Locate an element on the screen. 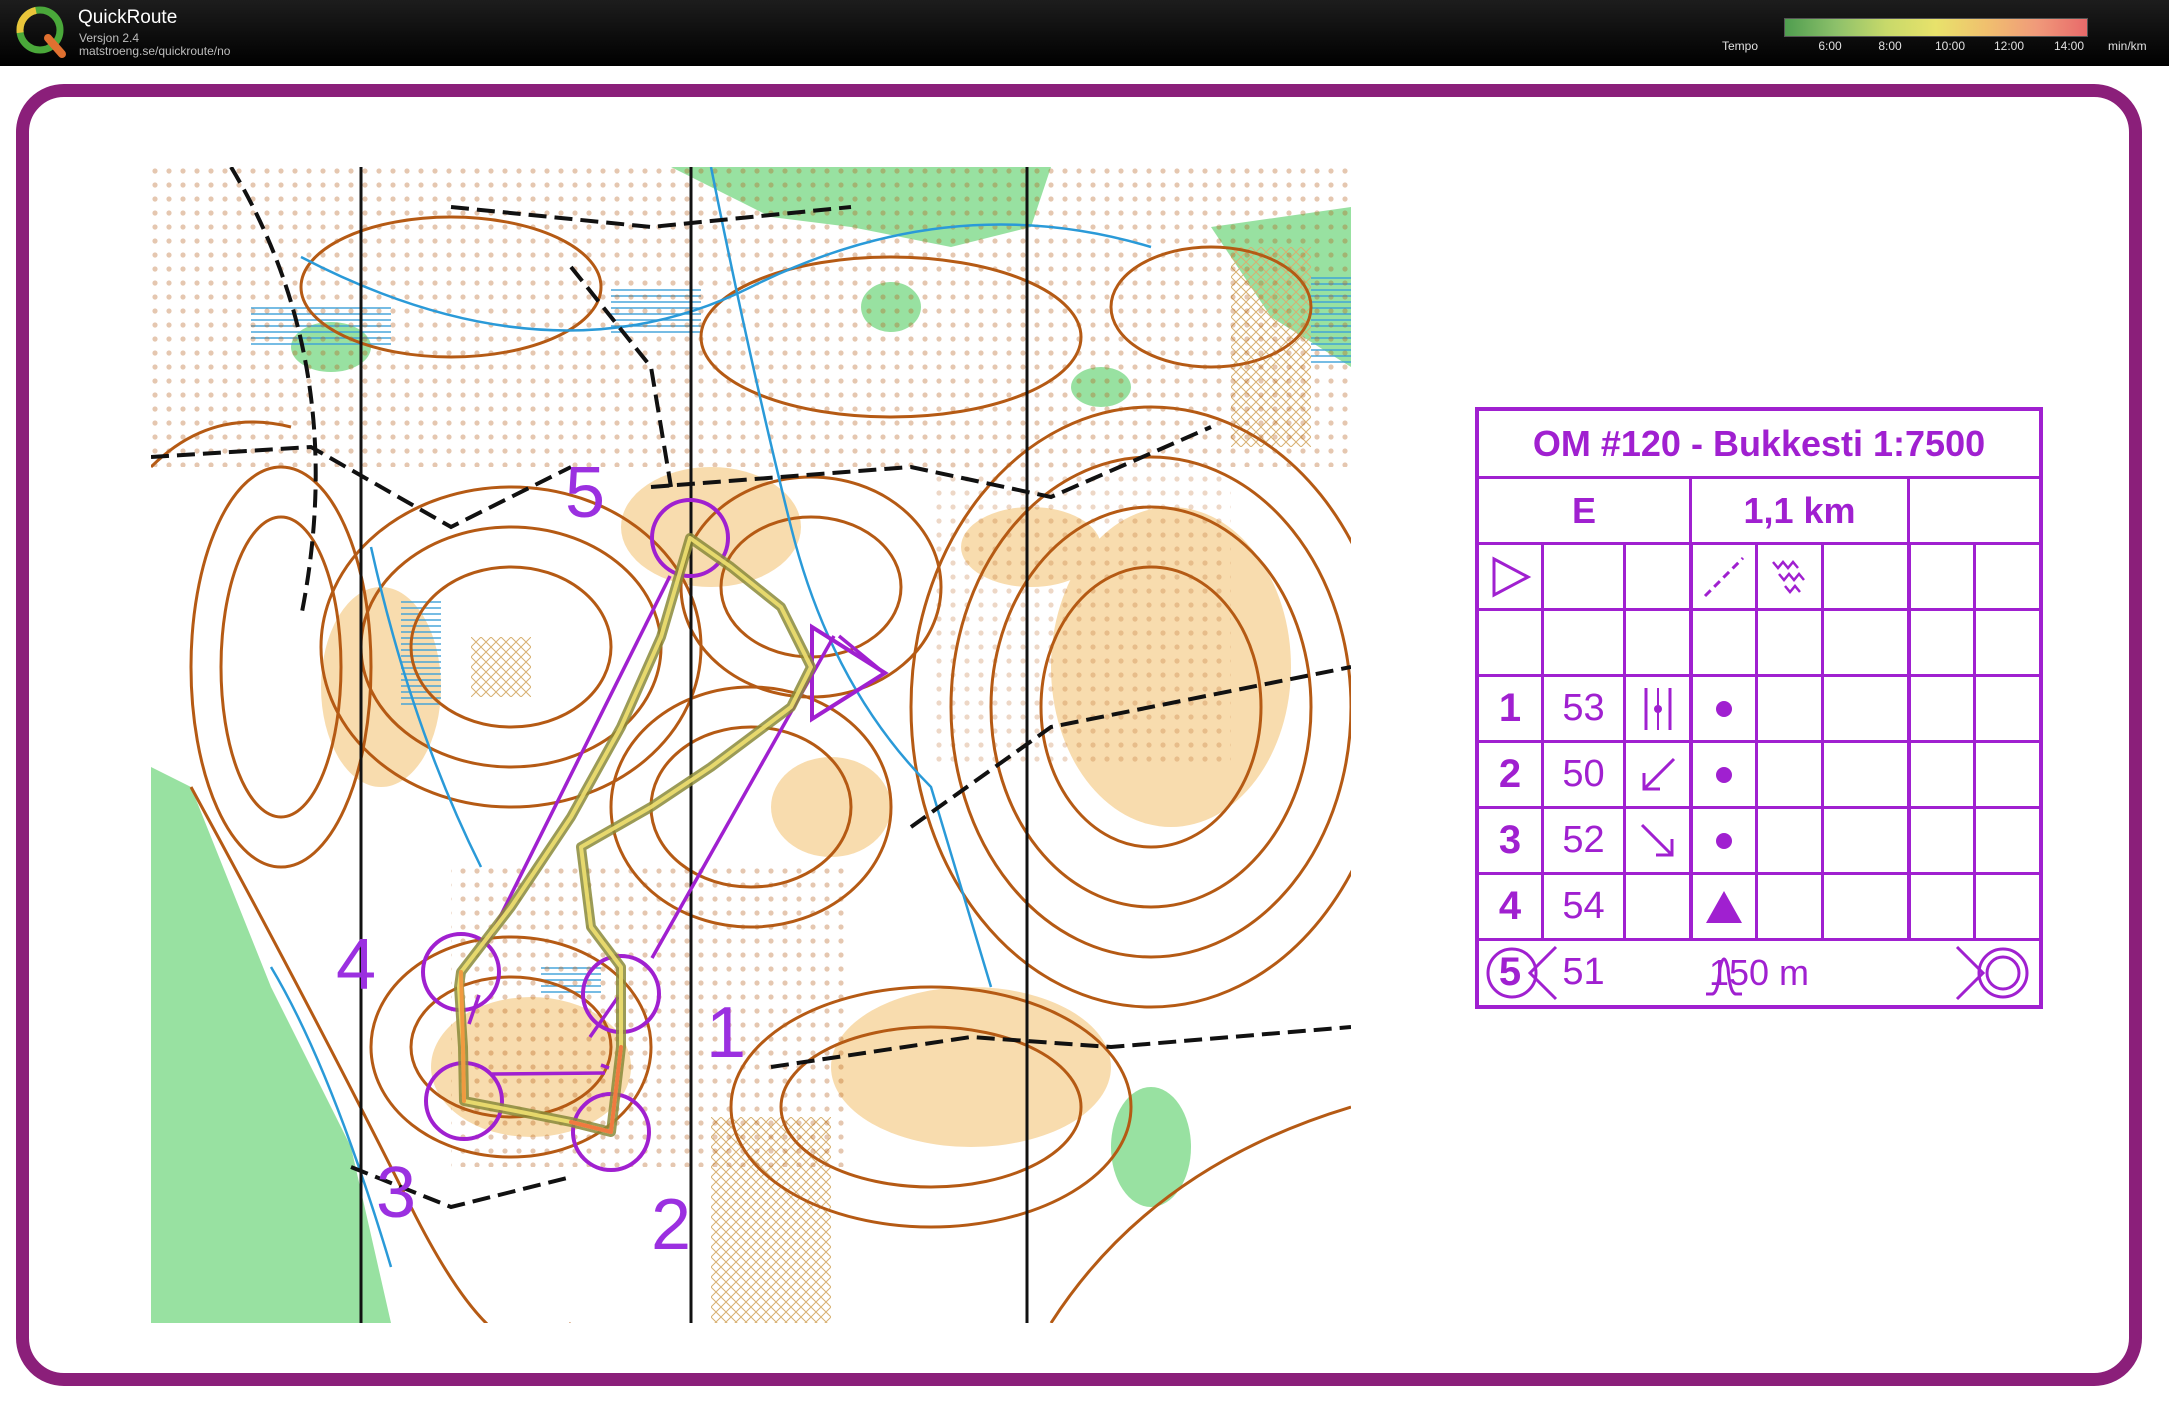  tempo-color-scale is located at coordinates (1936, 27).